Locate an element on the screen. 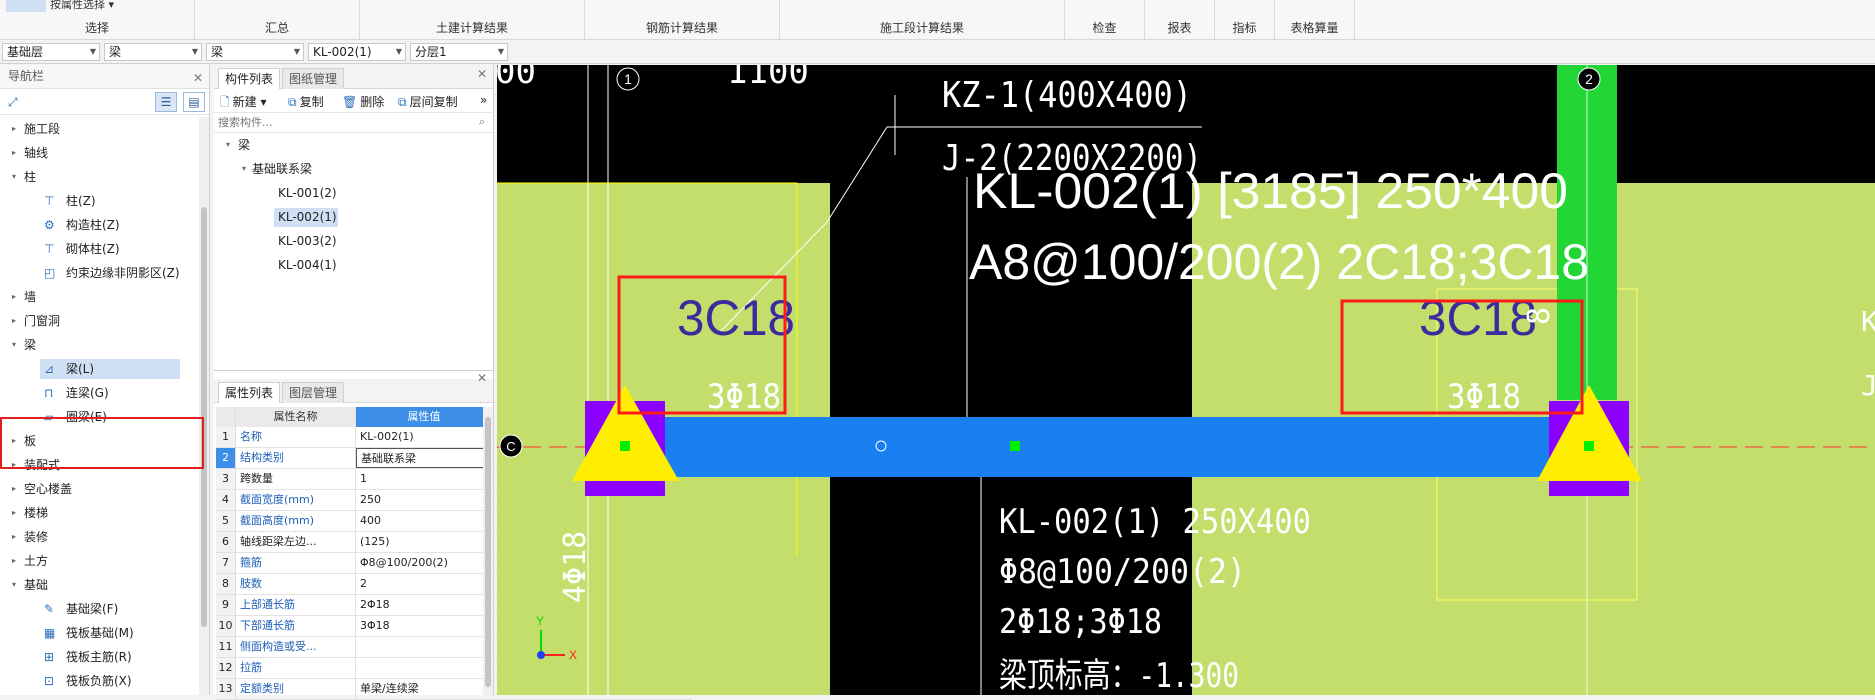 The height and width of the screenshot is (700, 1875). ribbon-group-check: 检查 is located at coordinates (1105, 20).